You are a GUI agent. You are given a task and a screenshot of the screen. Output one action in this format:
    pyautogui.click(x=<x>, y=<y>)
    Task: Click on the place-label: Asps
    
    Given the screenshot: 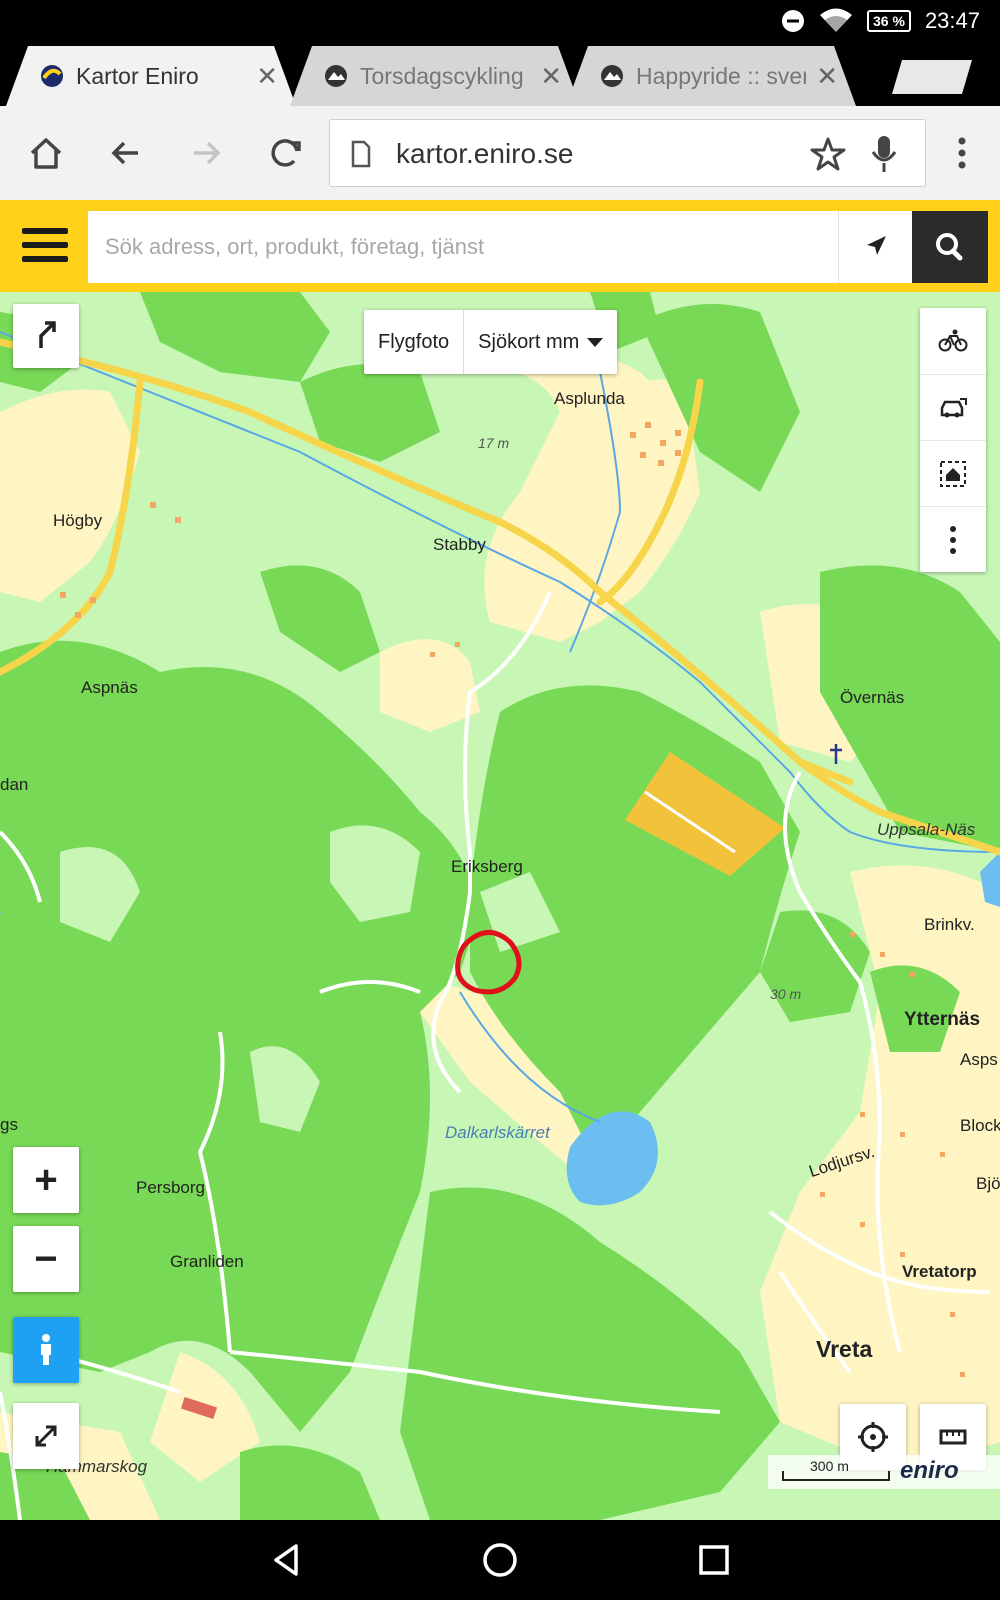 What is the action you would take?
    pyautogui.click(x=979, y=1059)
    